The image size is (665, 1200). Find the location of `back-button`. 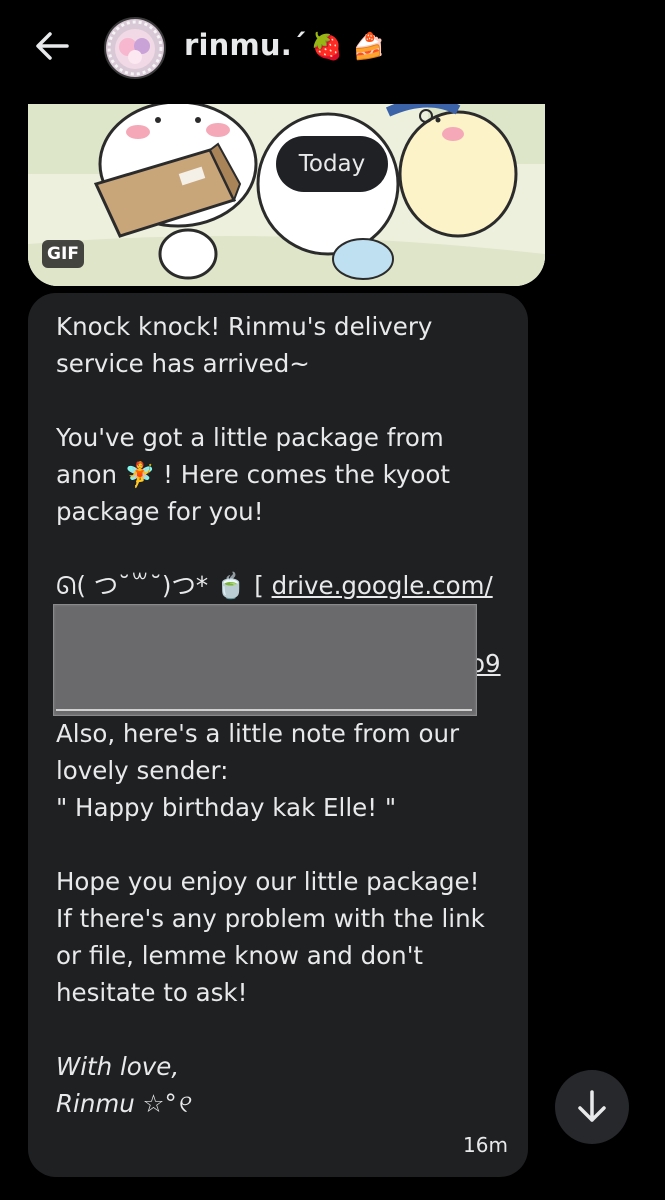

back-button is located at coordinates (52, 46).